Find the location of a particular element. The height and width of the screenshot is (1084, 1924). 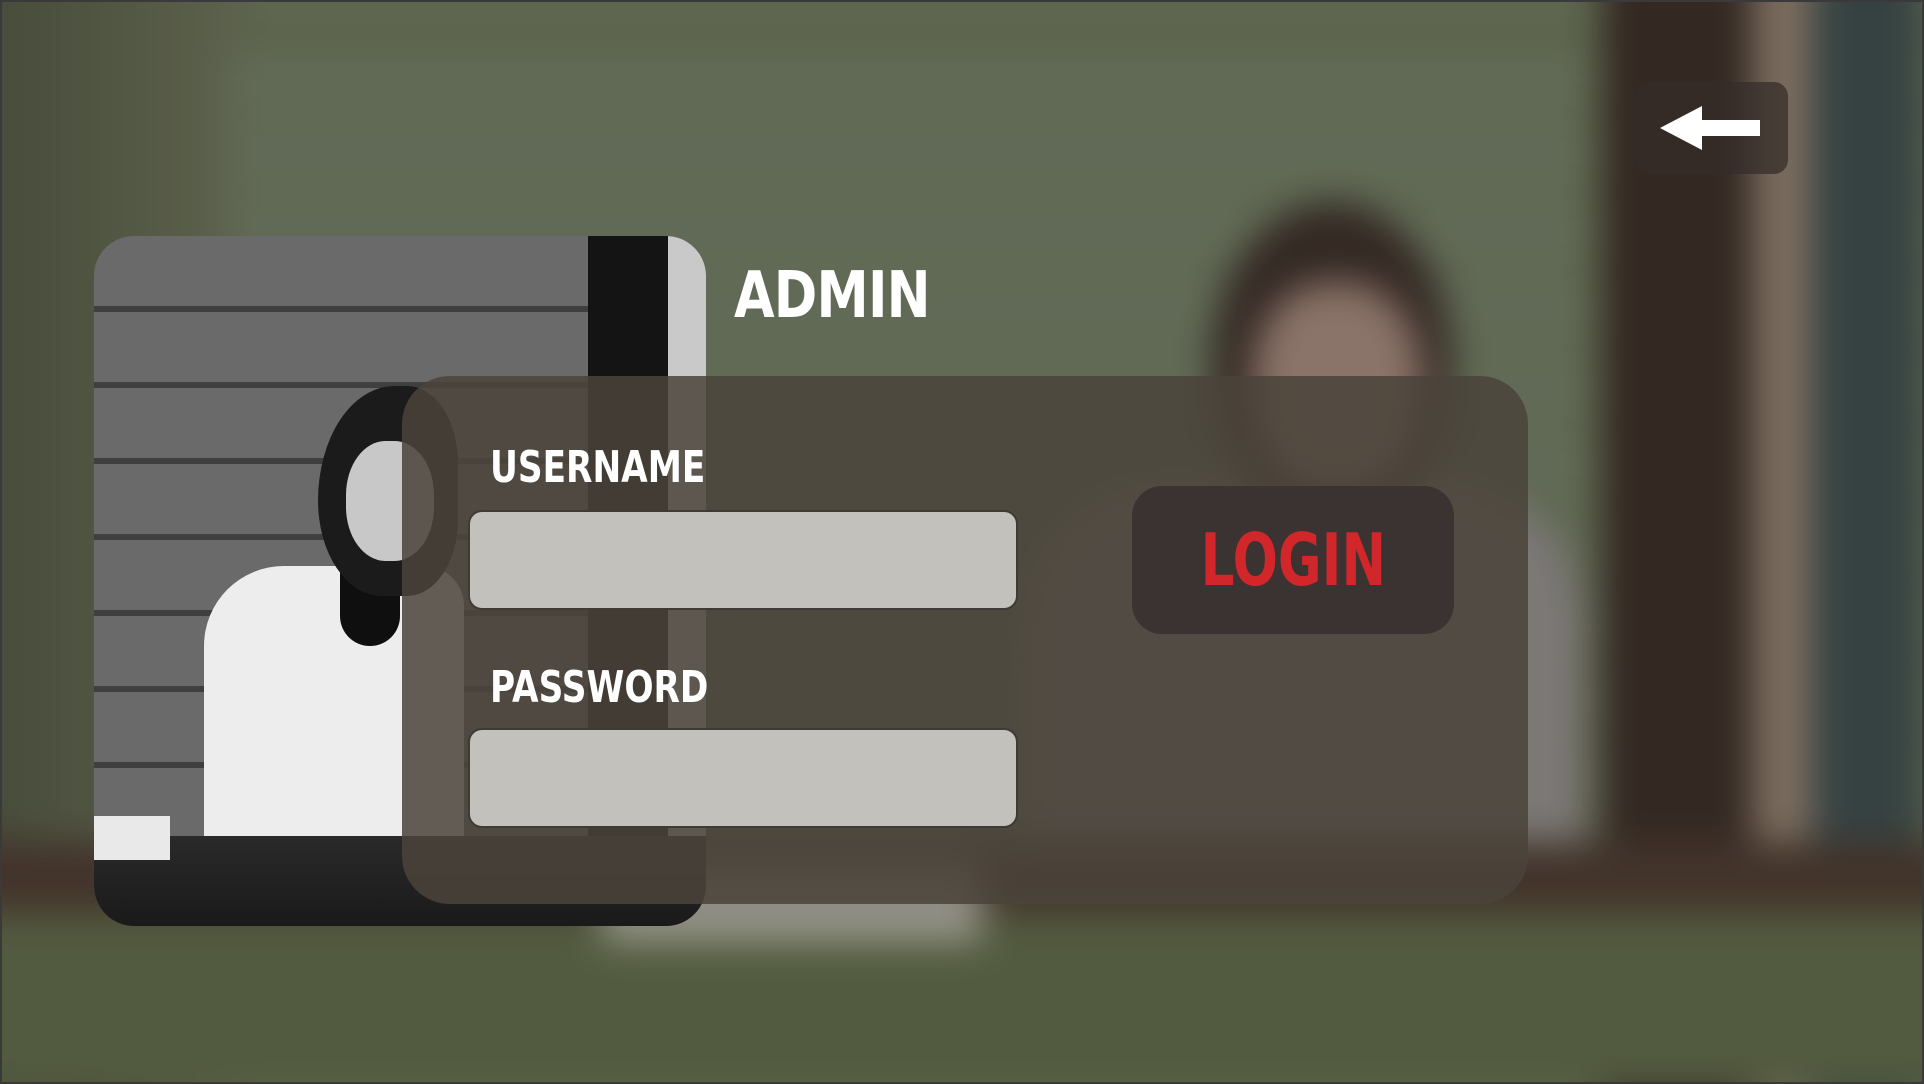

left-arrow-icon is located at coordinates (1710, 128).